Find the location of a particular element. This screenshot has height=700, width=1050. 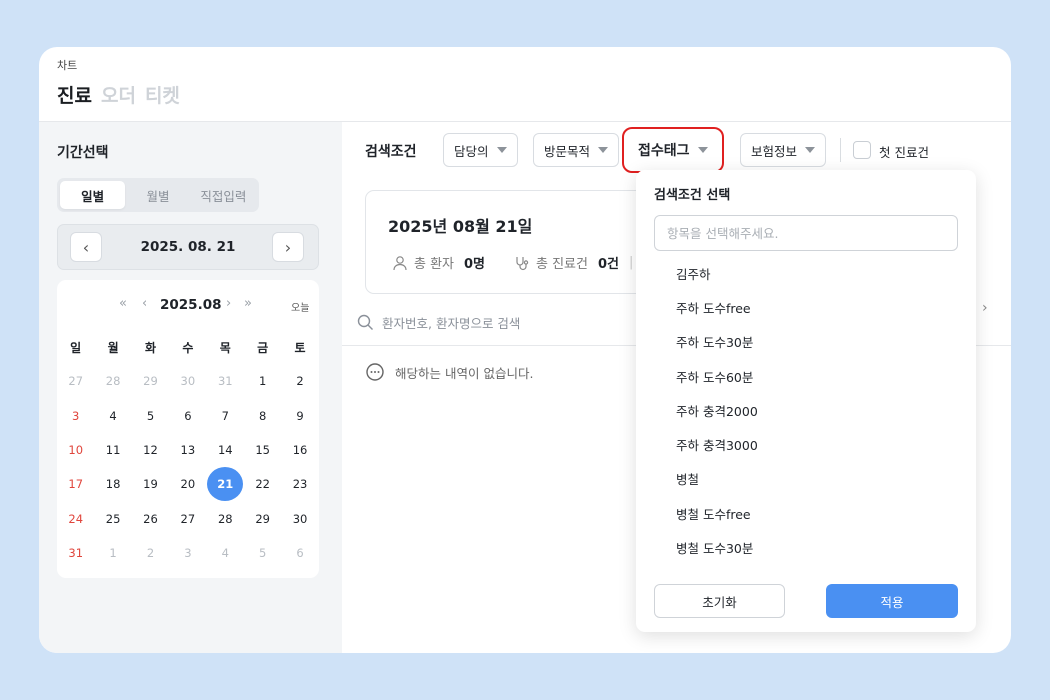

doctor-filter-button: 담당의 is located at coordinates (480, 150).